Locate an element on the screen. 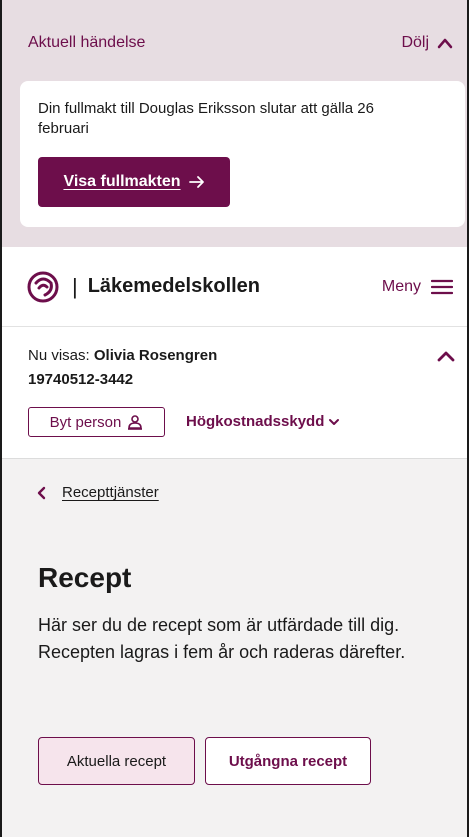 This screenshot has width=469, height=837. tab-label: Utgångna recept is located at coordinates (288, 761).